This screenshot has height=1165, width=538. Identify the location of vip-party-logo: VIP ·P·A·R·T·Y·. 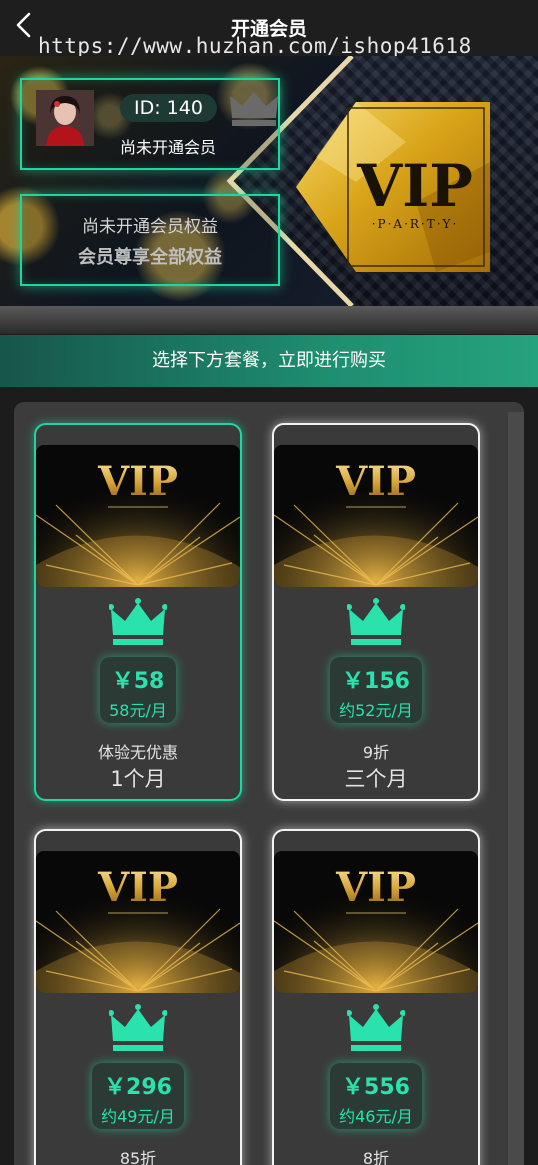
(393, 187).